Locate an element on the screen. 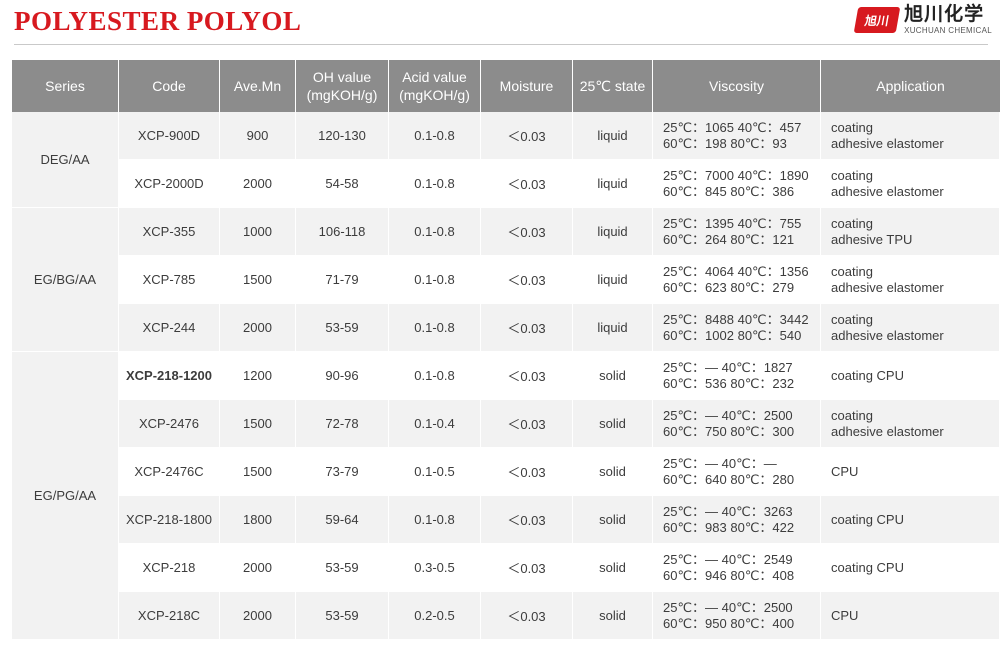 Image resolution: width=1000 pixels, height=650 pixels. mn-cell: 900 is located at coordinates (258, 136).